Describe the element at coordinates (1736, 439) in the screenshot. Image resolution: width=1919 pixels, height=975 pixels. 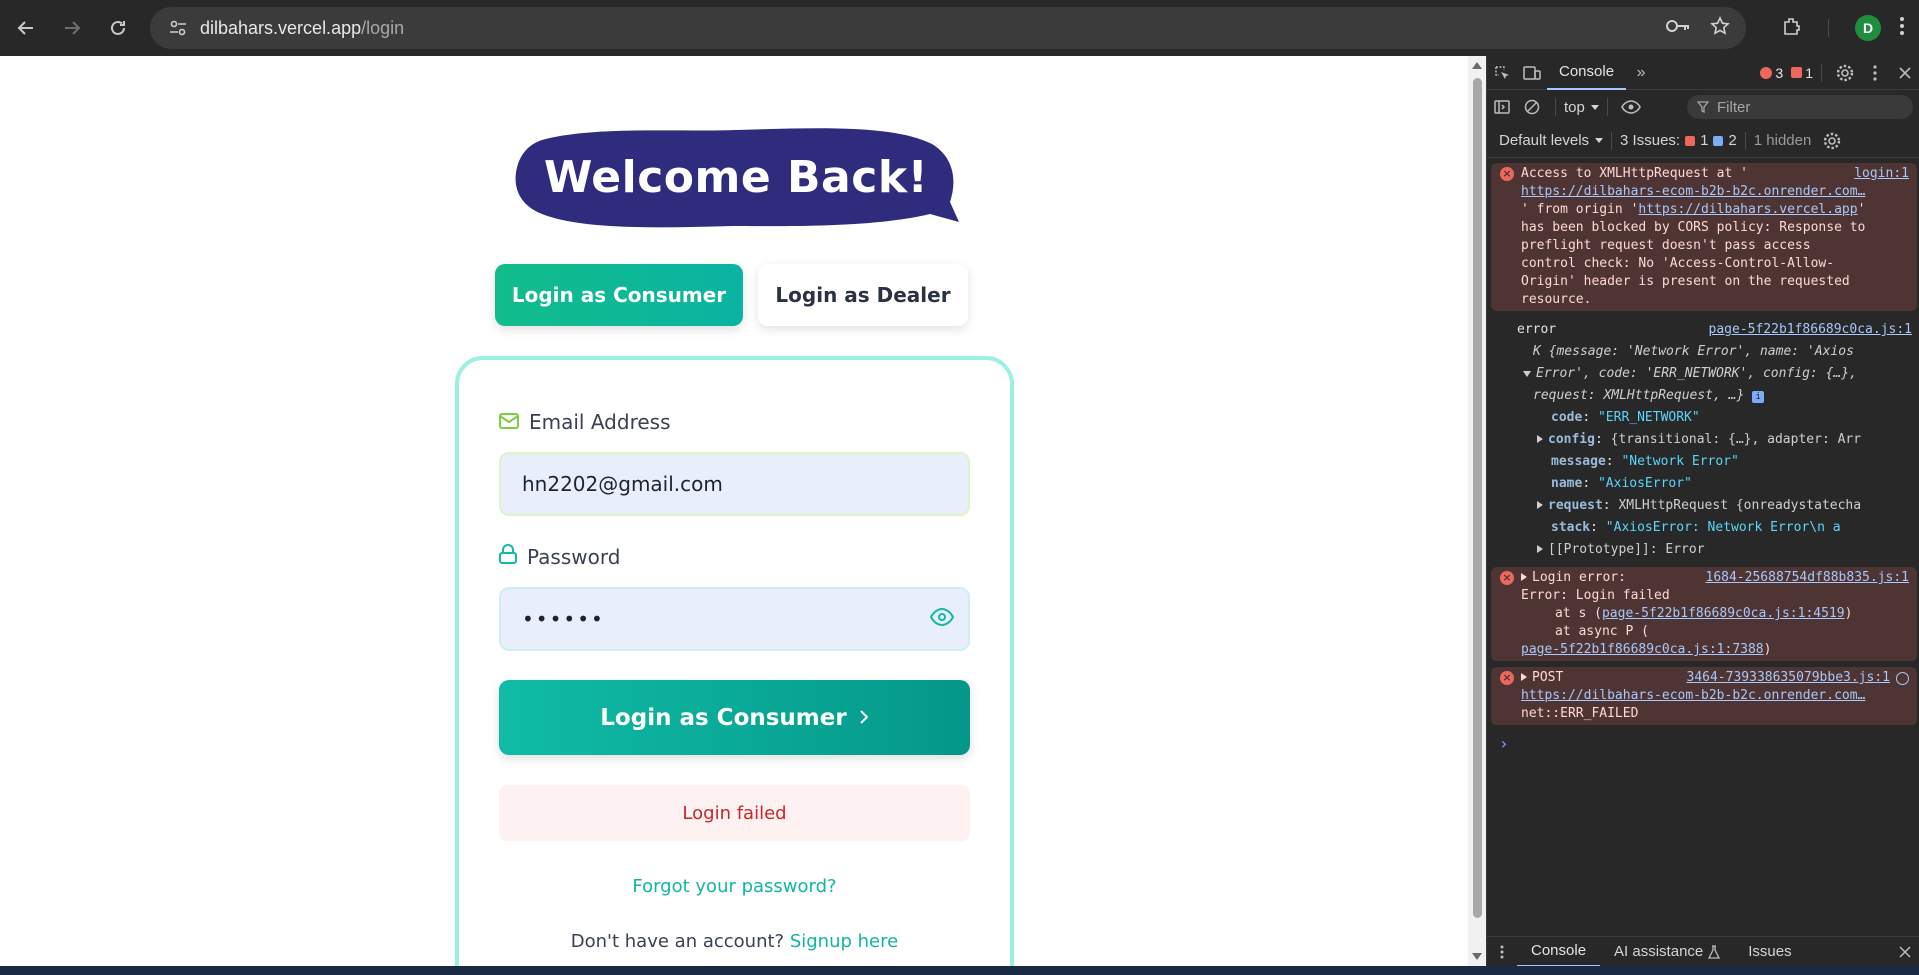
I see `prop-value: {transitional: {…}, adapter: Arr` at that location.